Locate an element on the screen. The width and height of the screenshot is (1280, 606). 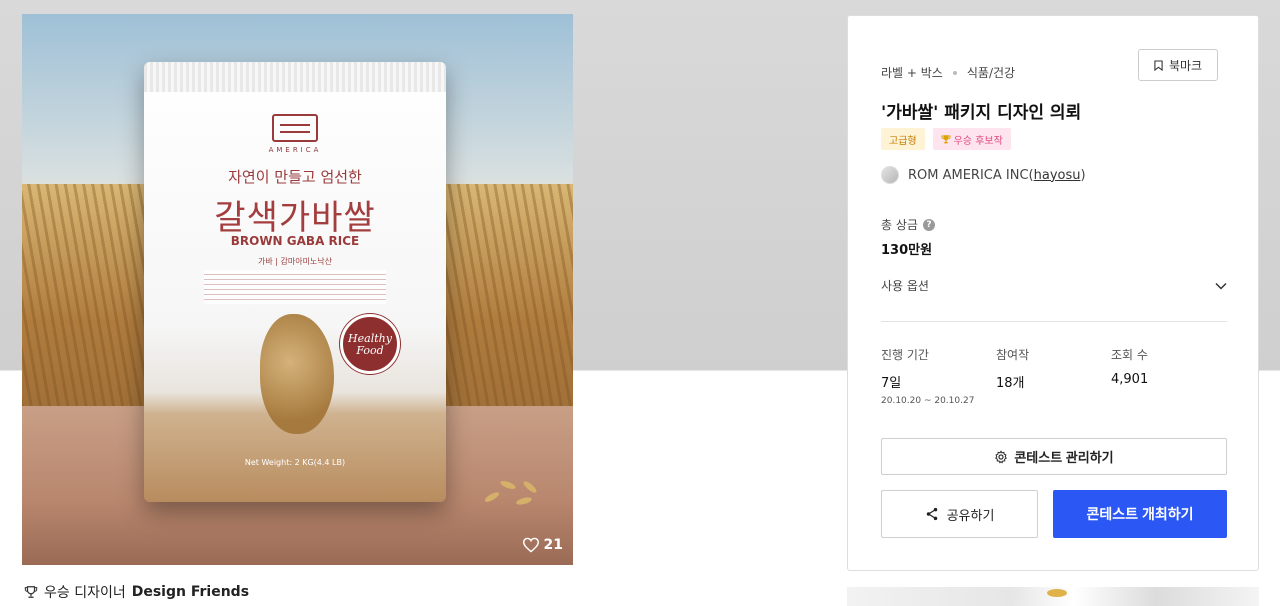
share-label: 공유하기 is located at coordinates (970, 515).